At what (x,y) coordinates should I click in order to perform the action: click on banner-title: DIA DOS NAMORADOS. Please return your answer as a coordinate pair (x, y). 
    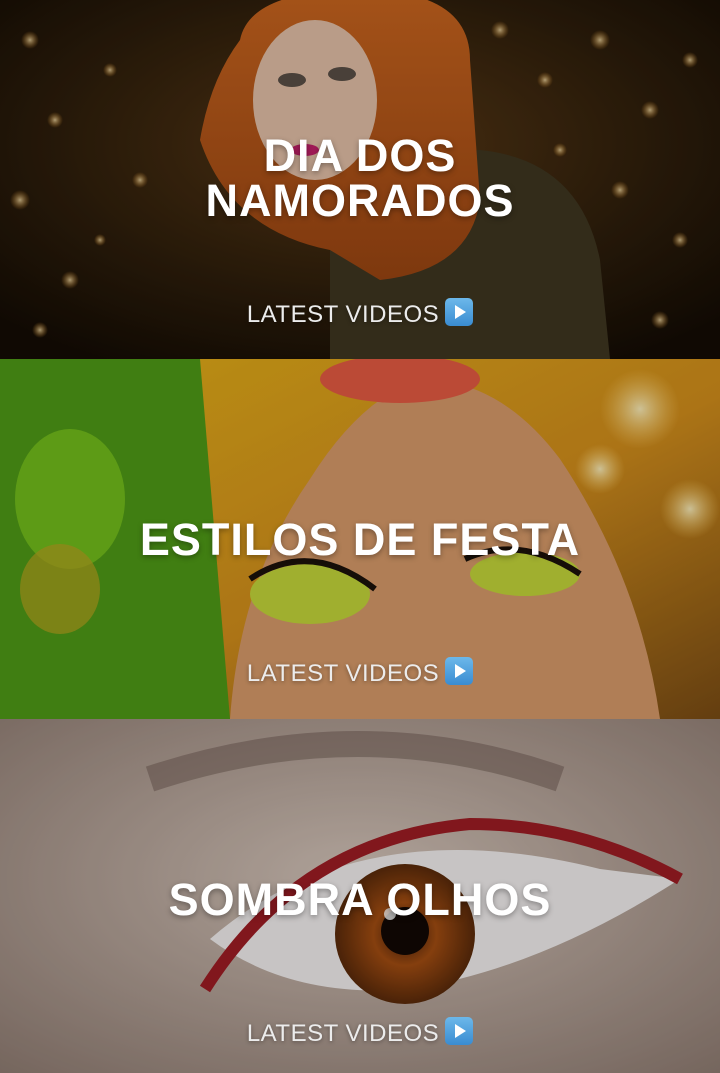
    Looking at the image, I should click on (360, 178).